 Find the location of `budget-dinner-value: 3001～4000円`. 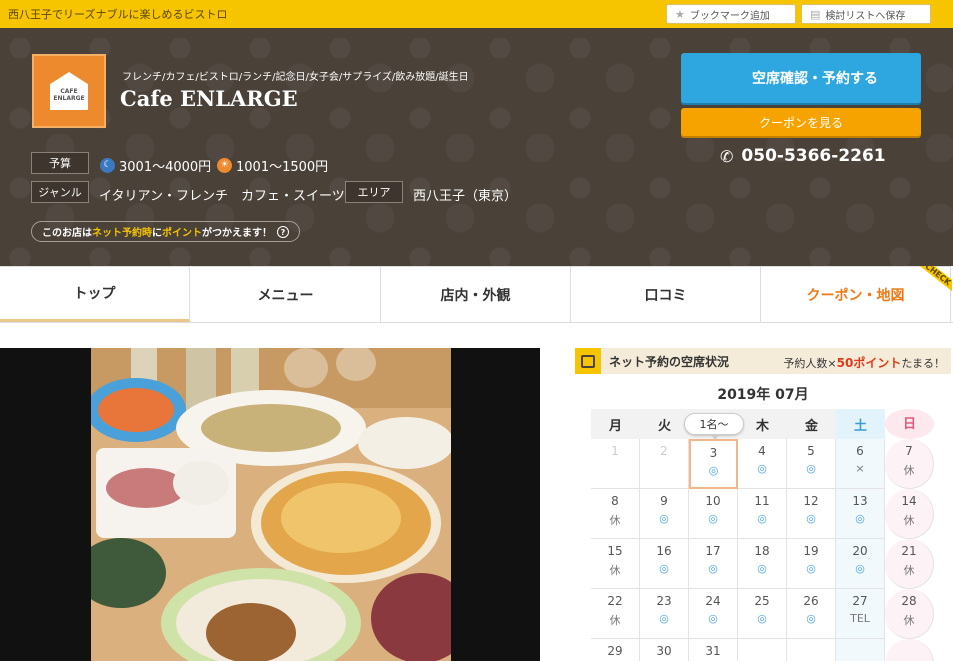

budget-dinner-value: 3001～4000円 is located at coordinates (165, 167).